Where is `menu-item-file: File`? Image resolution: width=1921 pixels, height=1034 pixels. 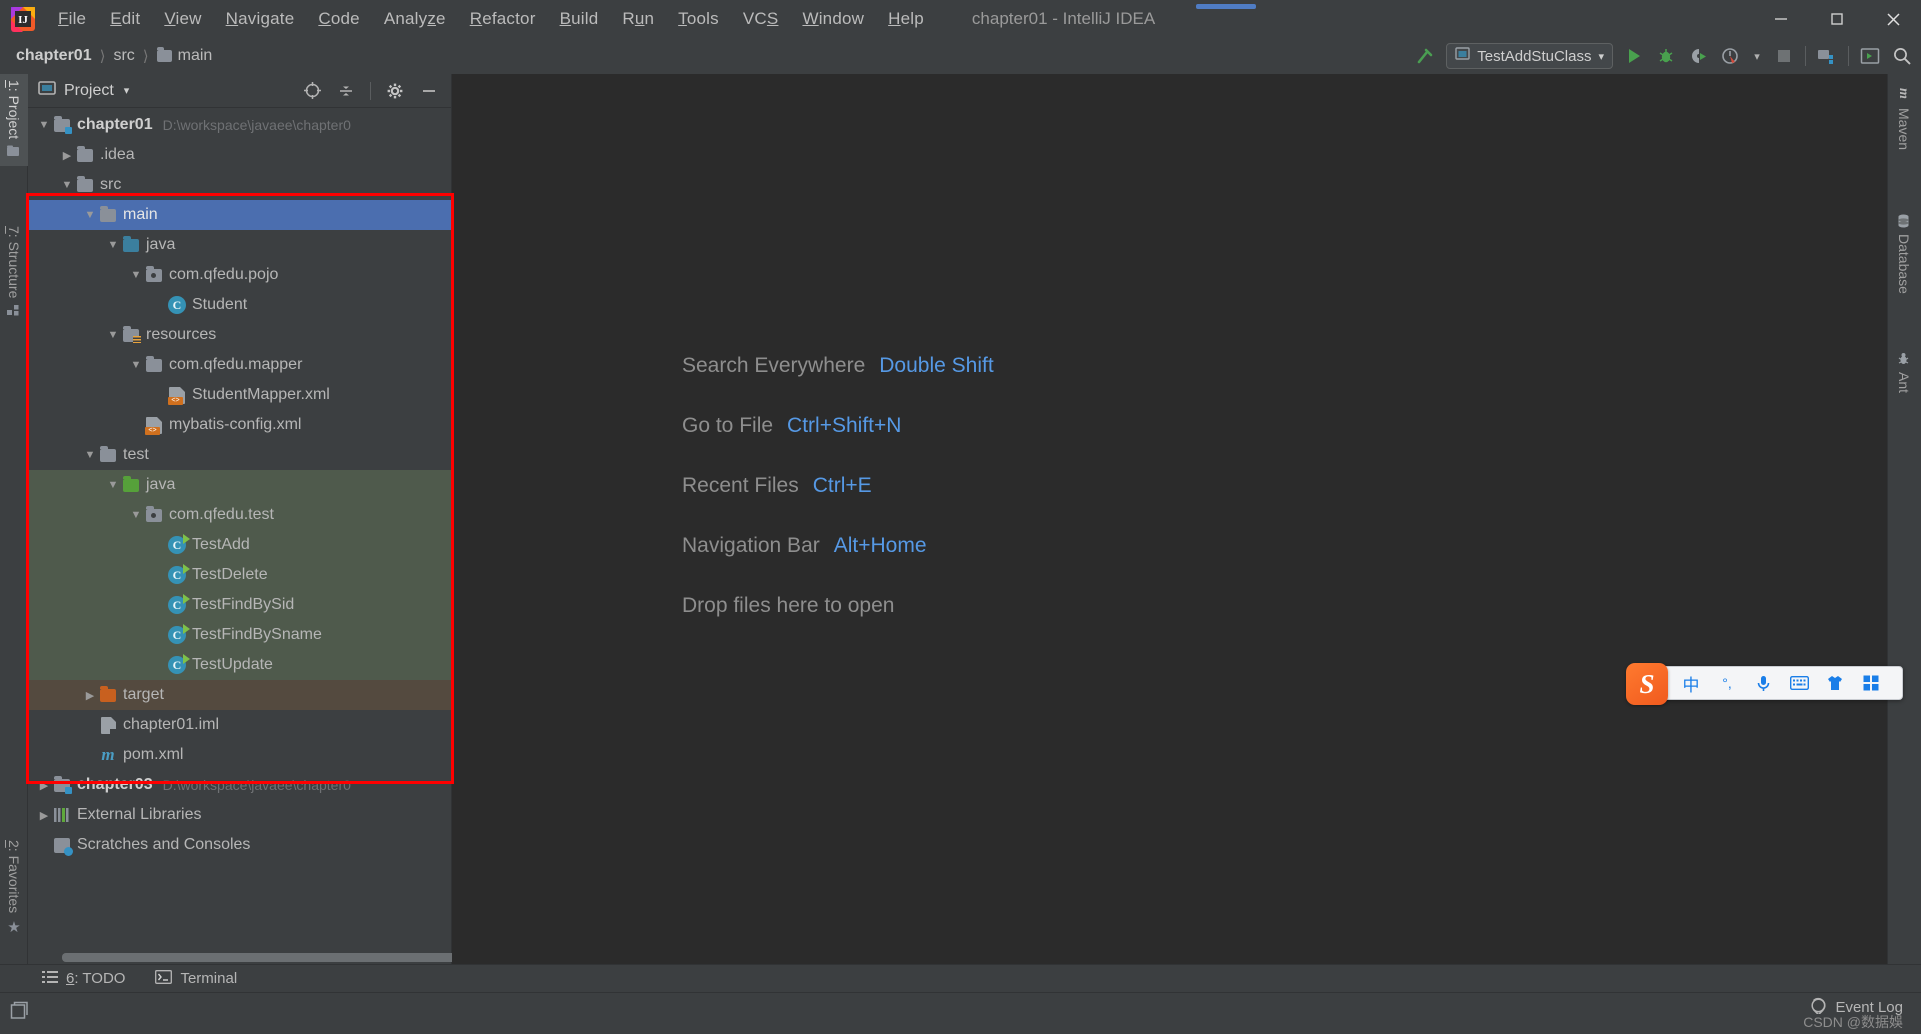 menu-item-file: File is located at coordinates (72, 19).